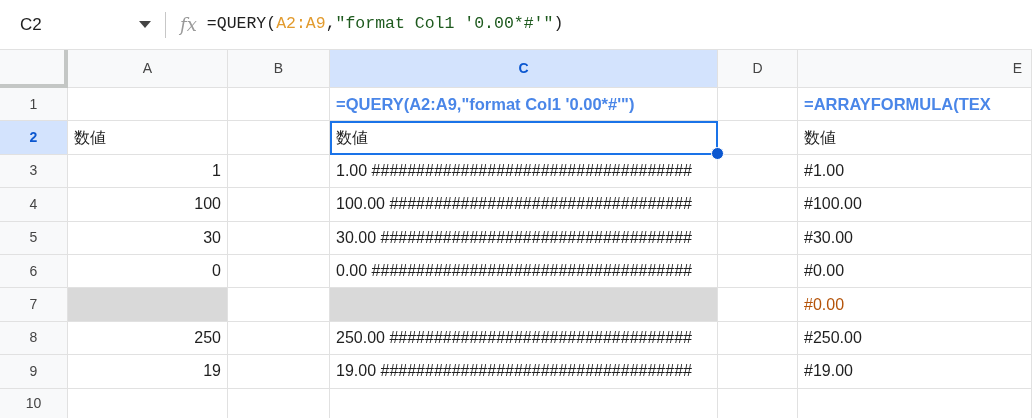  What do you see at coordinates (717, 153) in the screenshot?
I see `fill-handle` at bounding box center [717, 153].